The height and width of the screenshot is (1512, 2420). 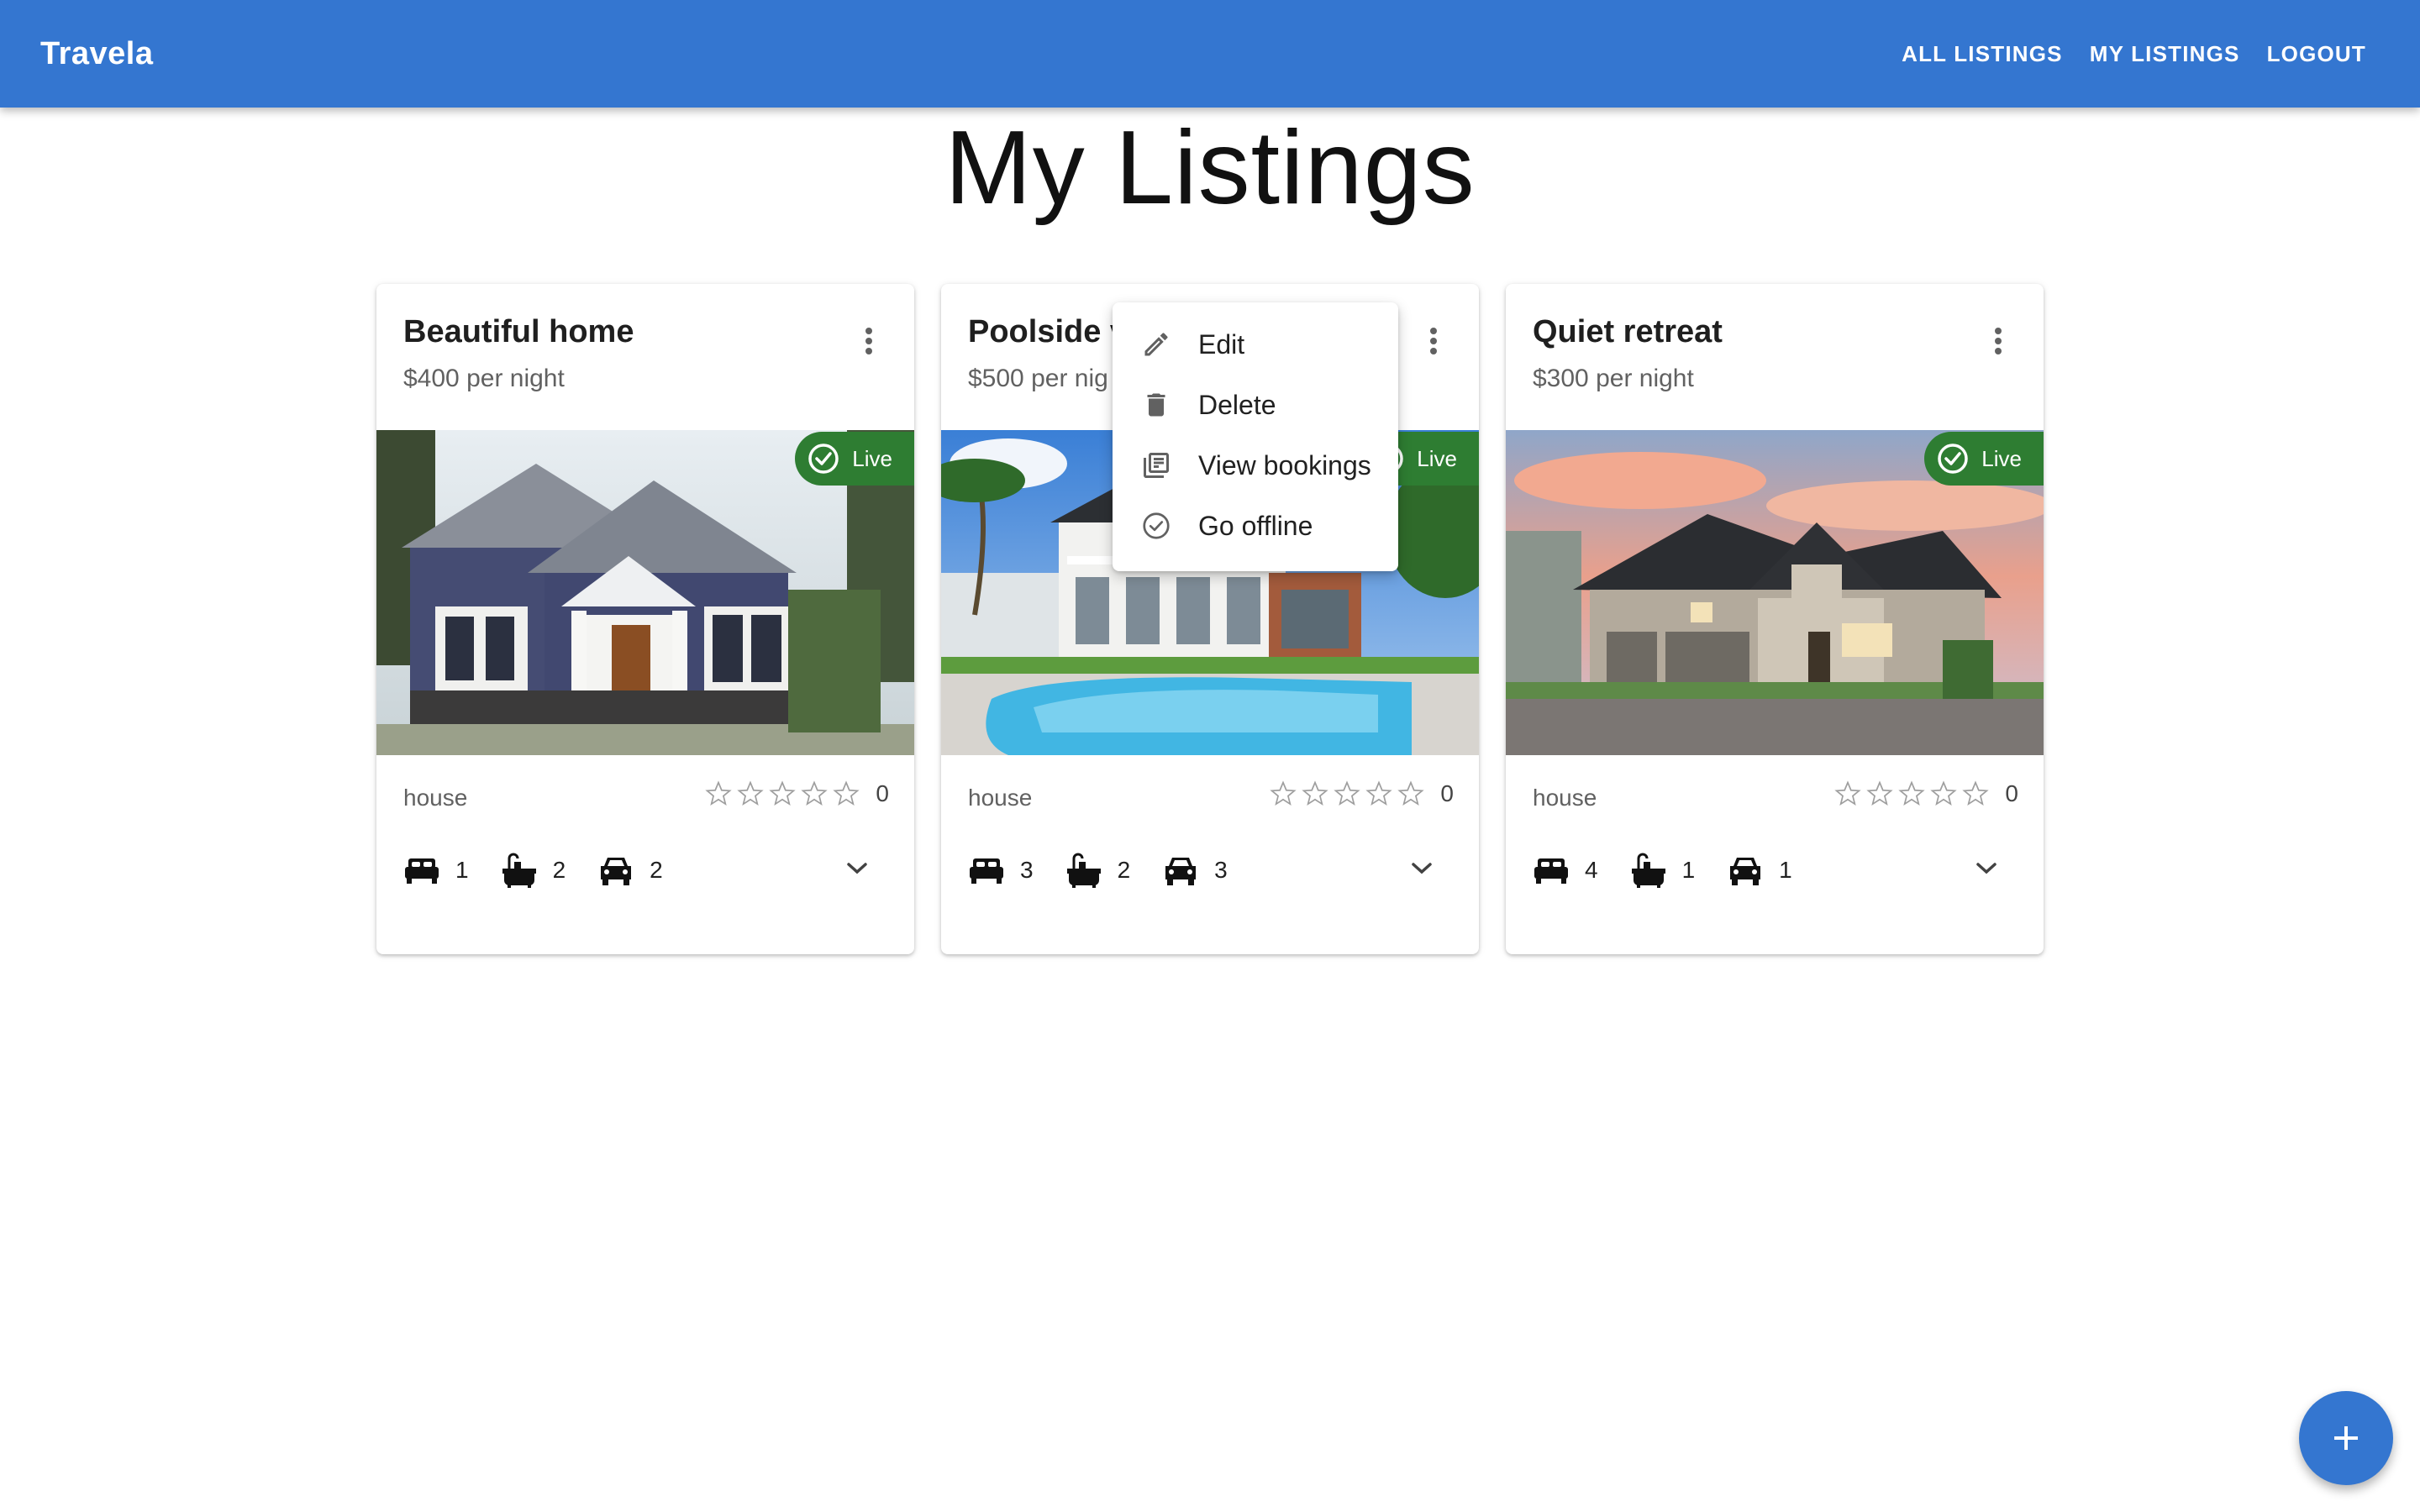 I want to click on amenities: 1 2 2, so click(x=549, y=870).